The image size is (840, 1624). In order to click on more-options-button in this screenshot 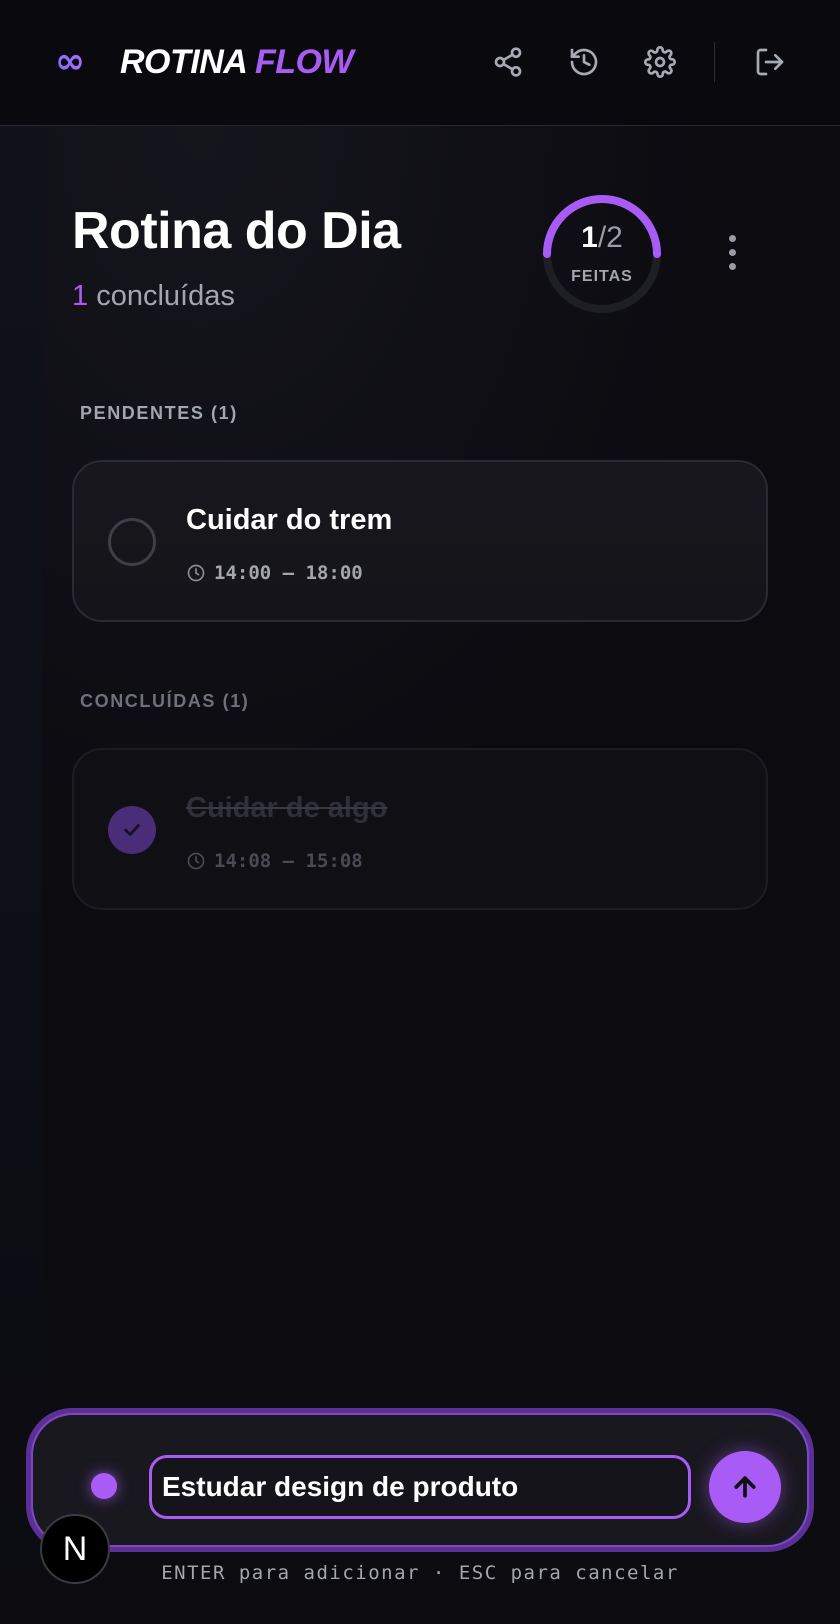, I will do `click(732, 252)`.